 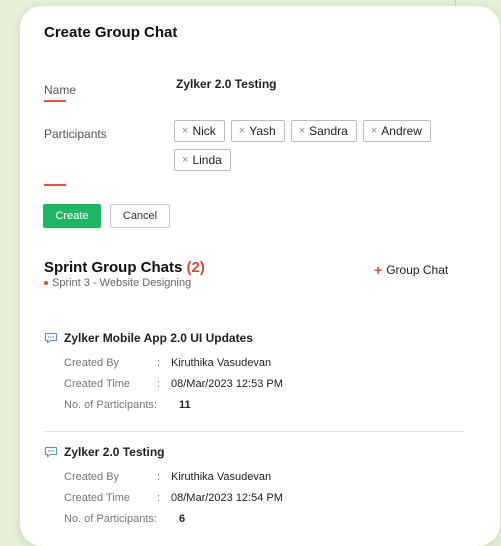 What do you see at coordinates (182, 518) in the screenshot?
I see `participants-count-value: 6` at bounding box center [182, 518].